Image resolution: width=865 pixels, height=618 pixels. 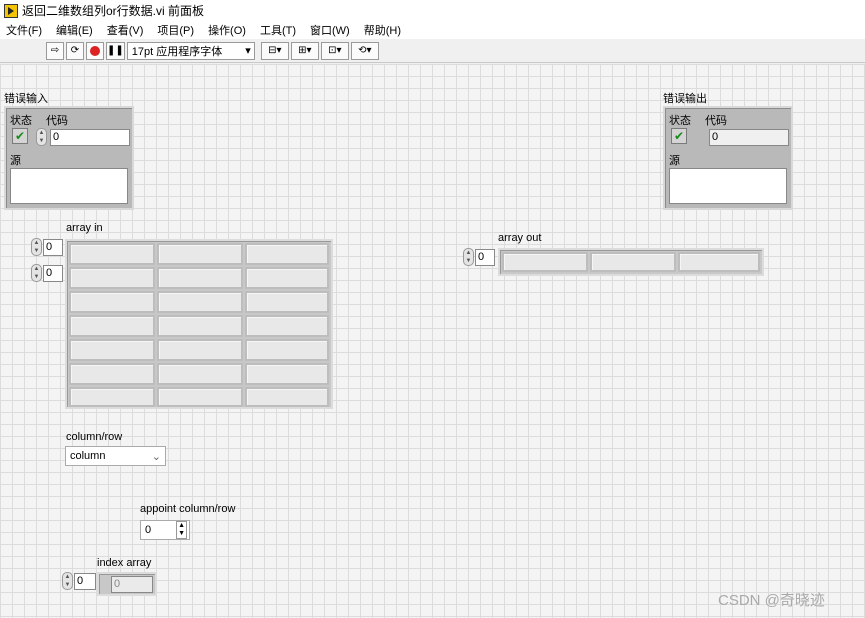 I want to click on error-in-code-spinner: ▲ ▼, so click(x=41, y=137).